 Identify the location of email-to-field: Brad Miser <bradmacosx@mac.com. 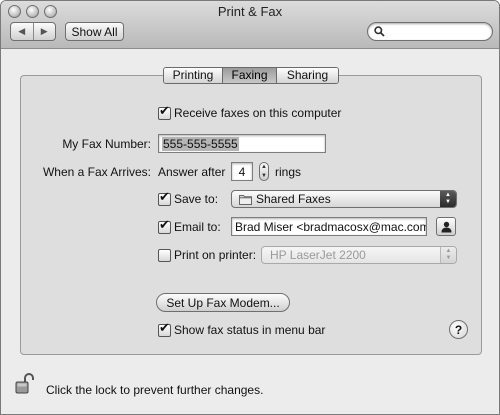
(329, 226).